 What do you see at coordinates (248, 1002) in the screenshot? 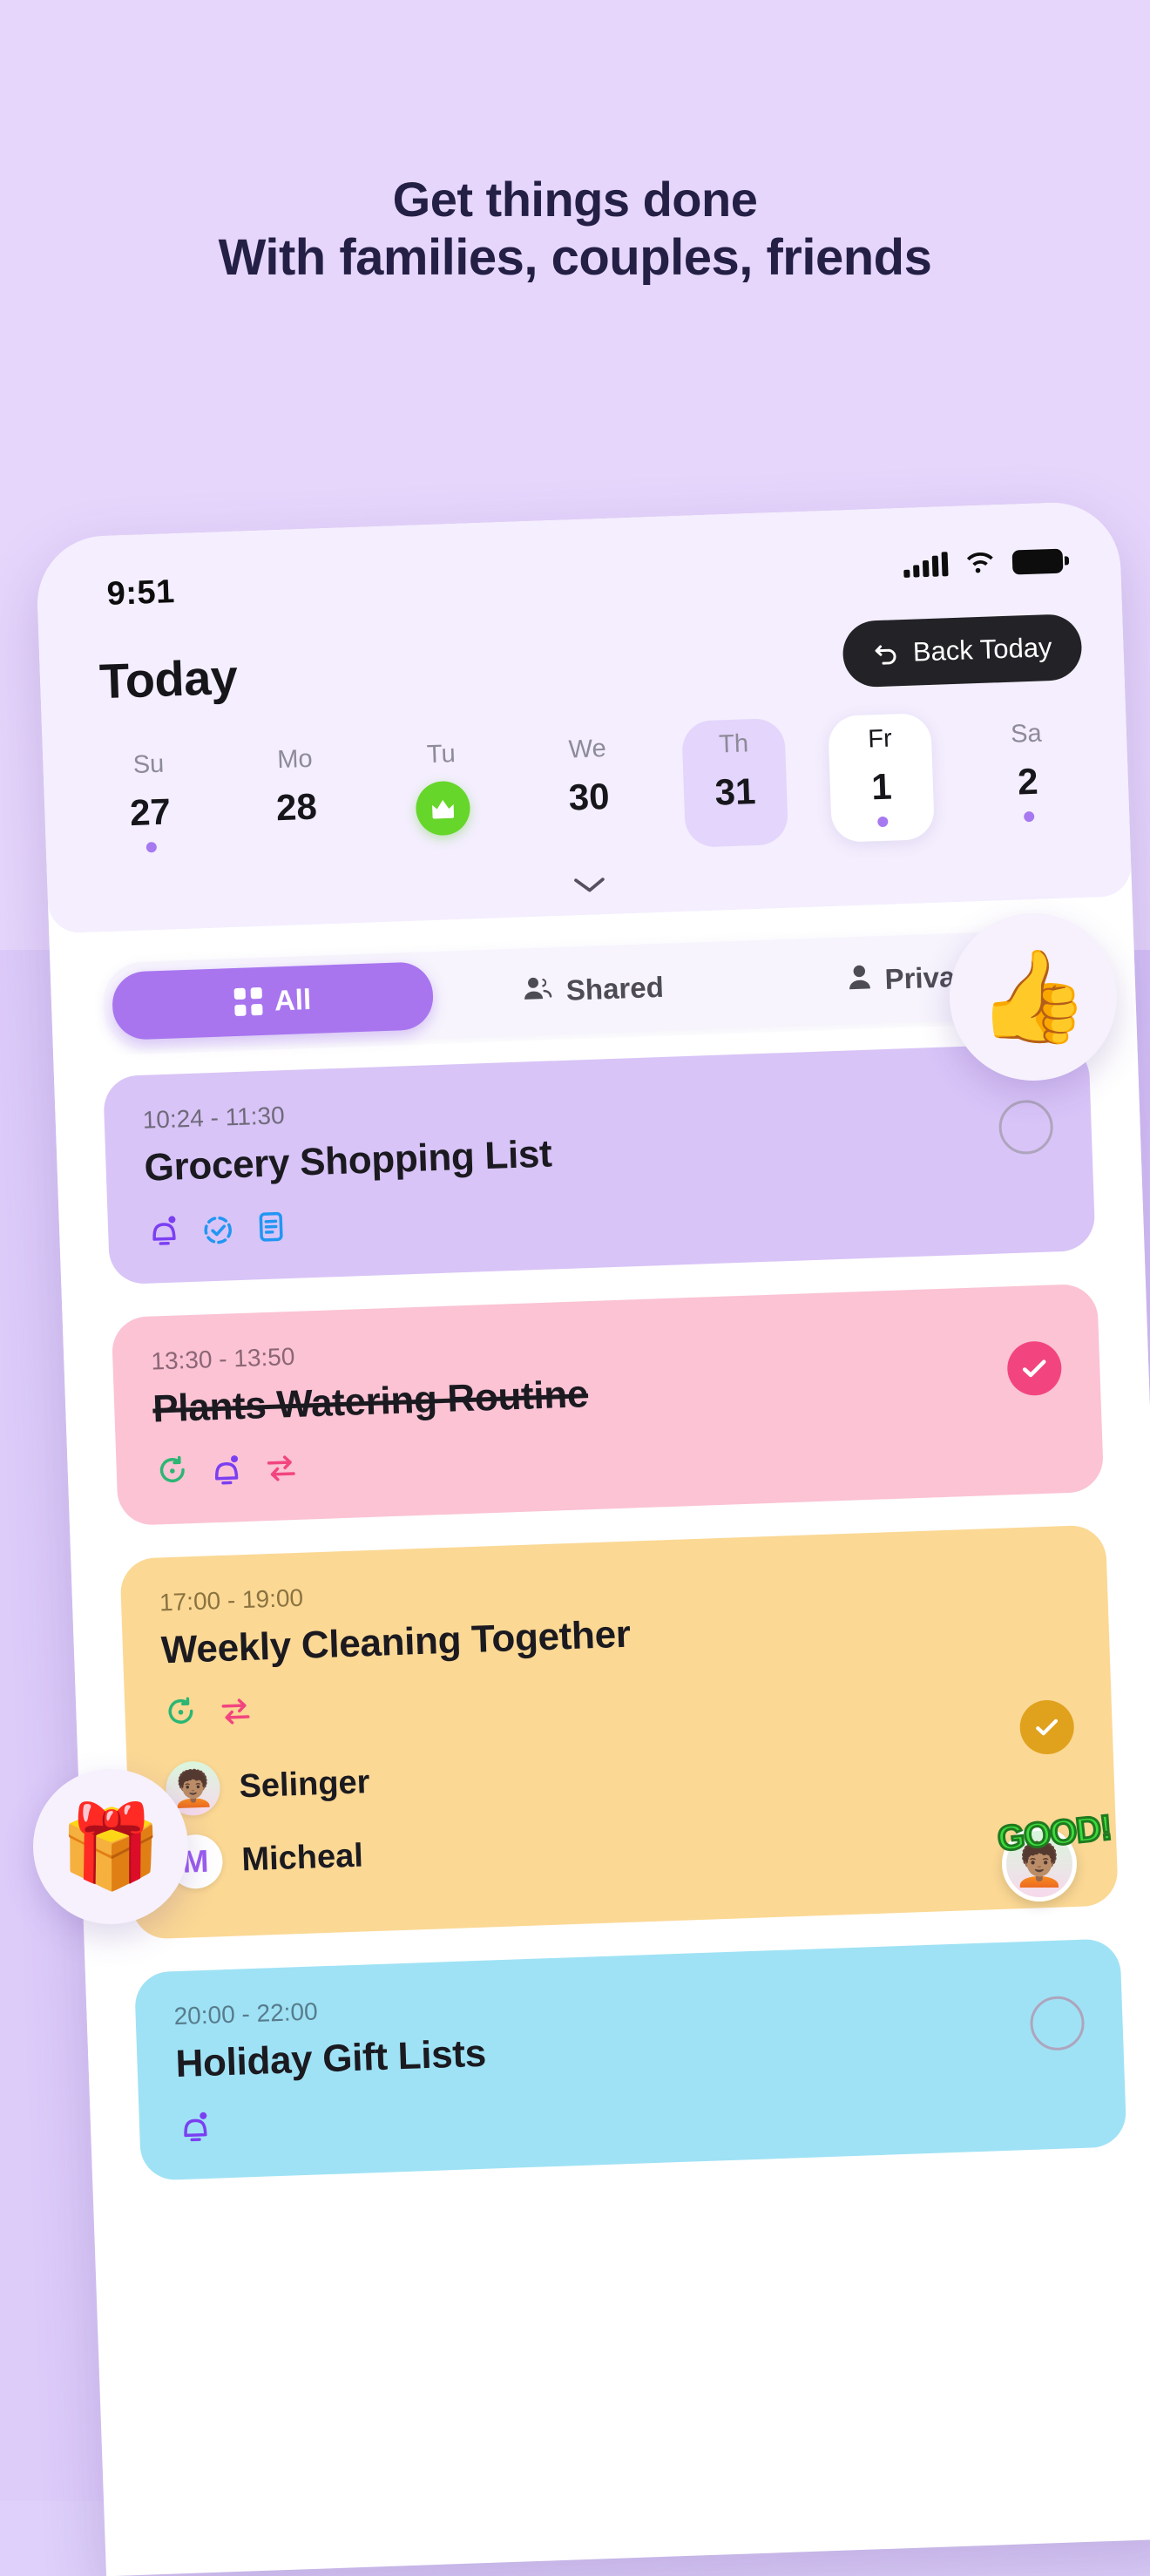
I see `grid-icon` at bounding box center [248, 1002].